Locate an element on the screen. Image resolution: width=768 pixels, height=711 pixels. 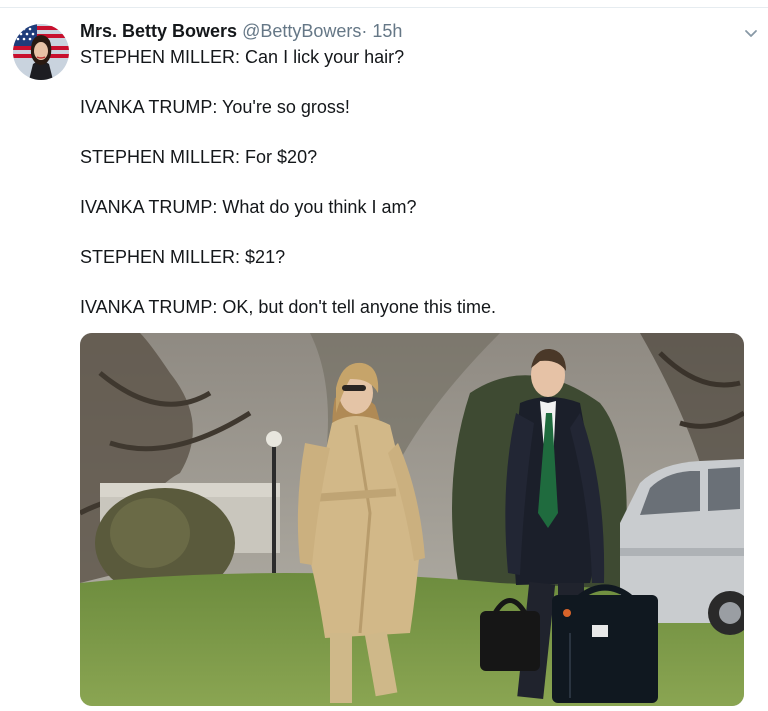
top-divider is located at coordinates (384, 7).